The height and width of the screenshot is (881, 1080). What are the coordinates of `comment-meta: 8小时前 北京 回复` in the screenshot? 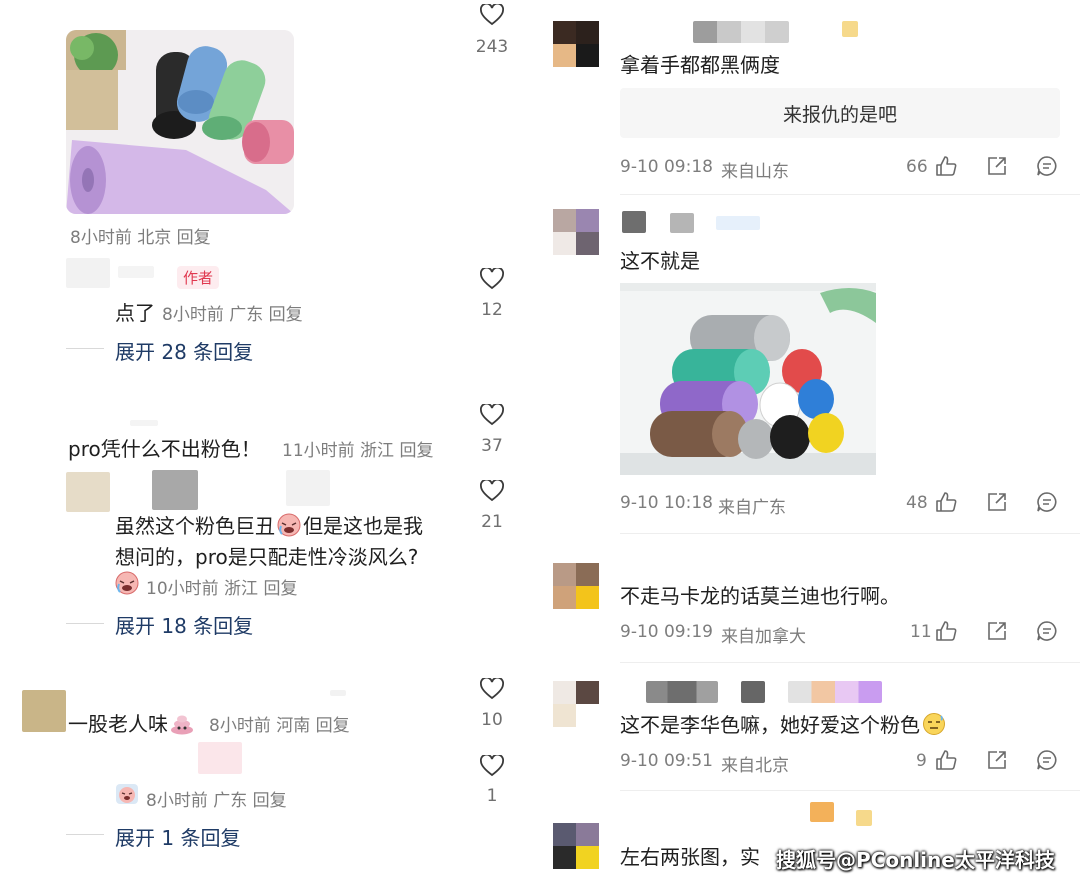 It's located at (140, 238).